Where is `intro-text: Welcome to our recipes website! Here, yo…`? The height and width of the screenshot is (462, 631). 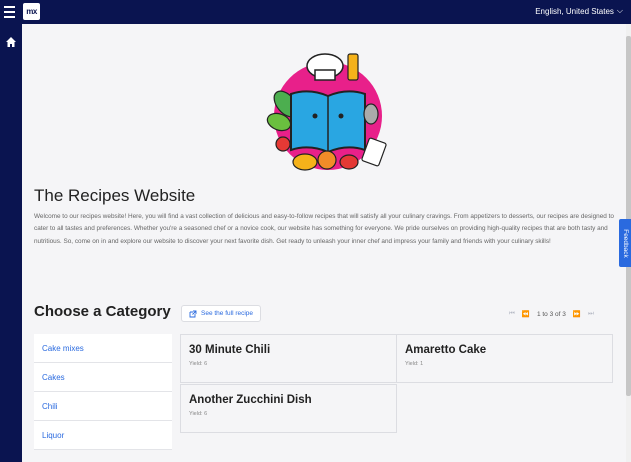
intro-text: Welcome to our recipes website! Here, yo… is located at coordinates (324, 229).